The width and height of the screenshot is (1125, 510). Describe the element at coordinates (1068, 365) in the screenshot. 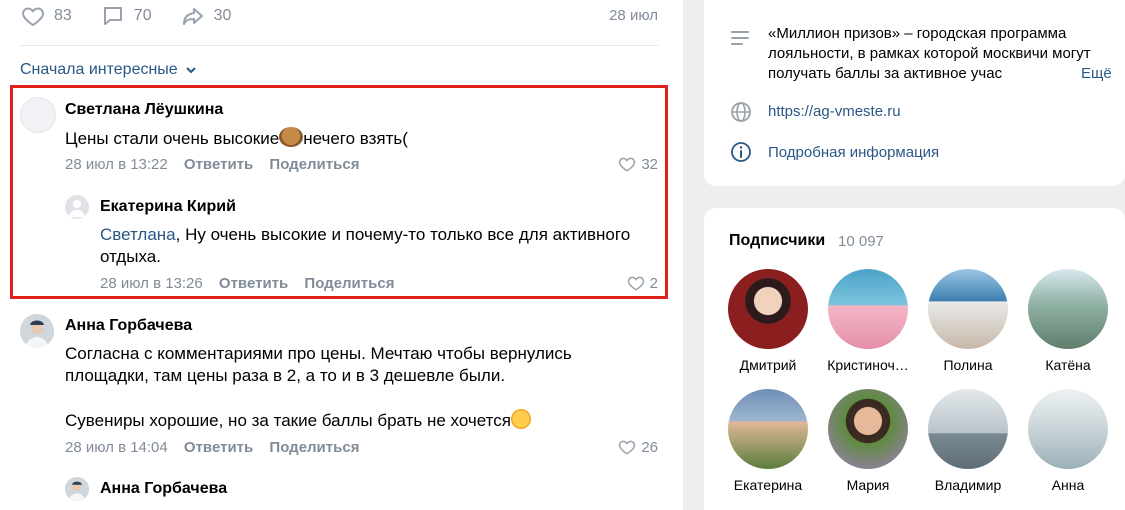

I see `subscriber-name: Катёна` at that location.